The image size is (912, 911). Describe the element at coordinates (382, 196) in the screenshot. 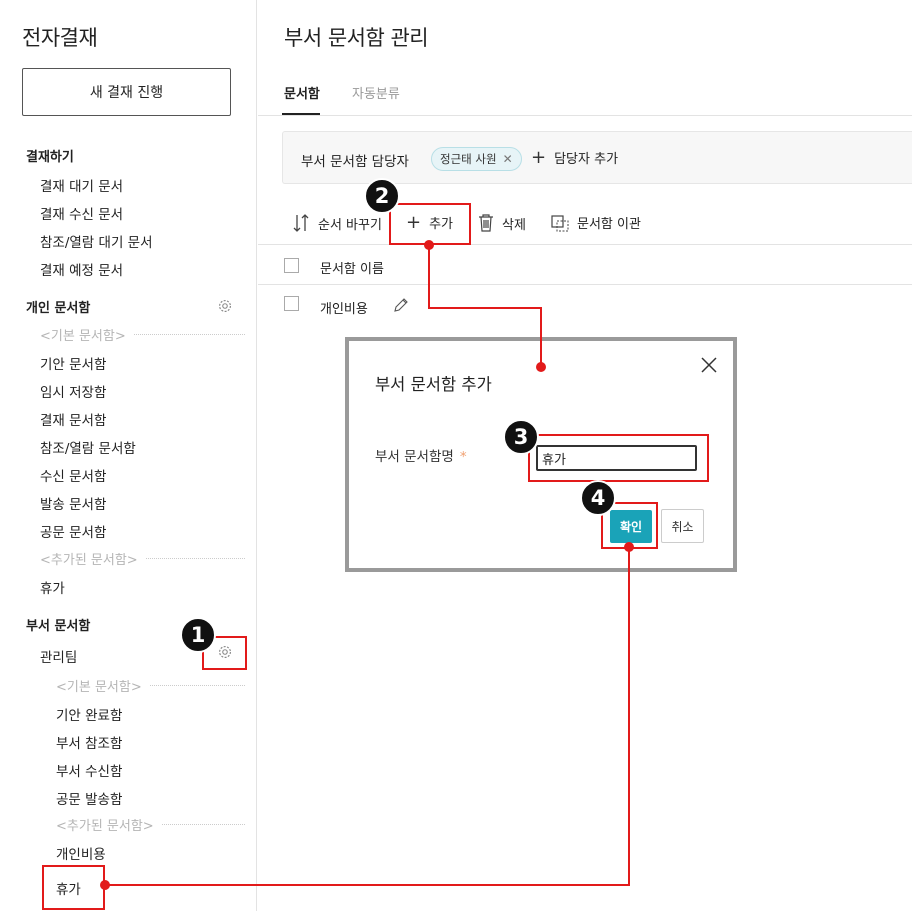

I see `step-badge-2: 2` at that location.